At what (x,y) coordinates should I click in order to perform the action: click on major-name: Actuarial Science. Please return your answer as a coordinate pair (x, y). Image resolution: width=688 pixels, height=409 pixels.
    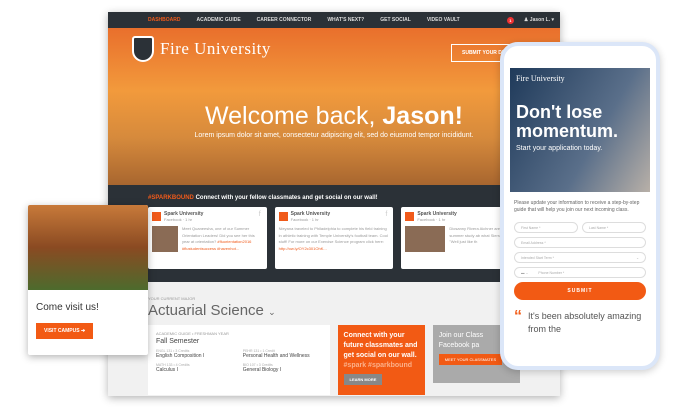
    Looking at the image, I should click on (206, 310).